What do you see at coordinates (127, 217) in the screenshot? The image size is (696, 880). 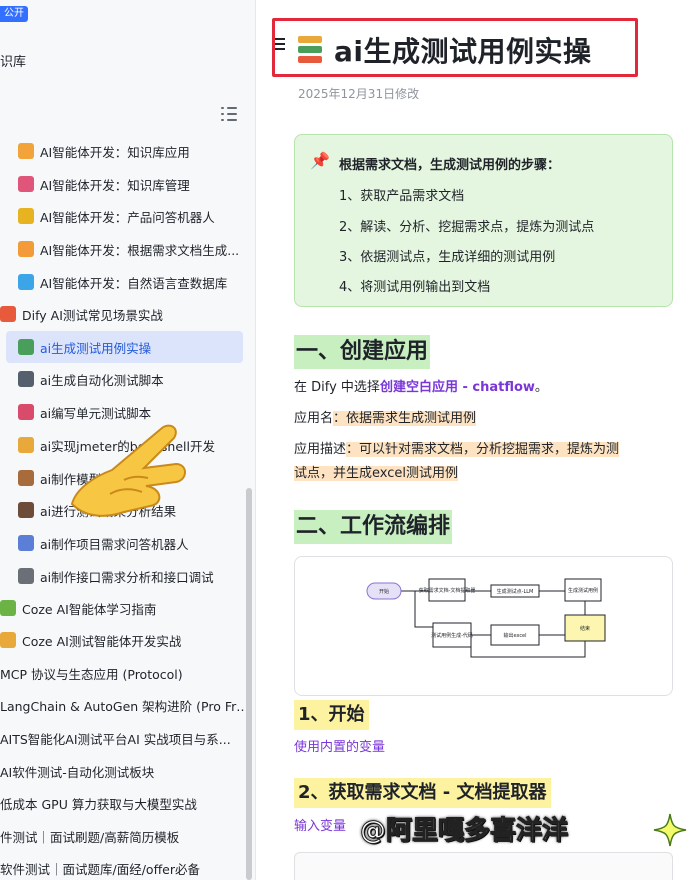 I see `sidebar-nav-label: AI智能体开发：产品问答机器人` at bounding box center [127, 217].